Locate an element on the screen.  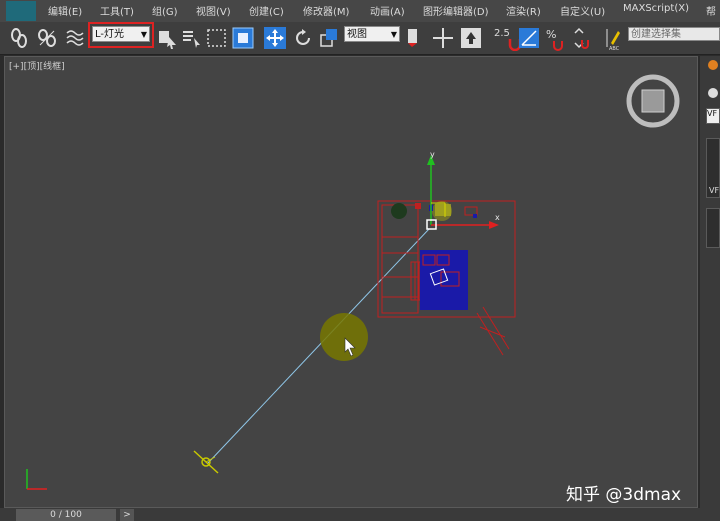
select-by-name-icon is located at coordinates (191, 38).